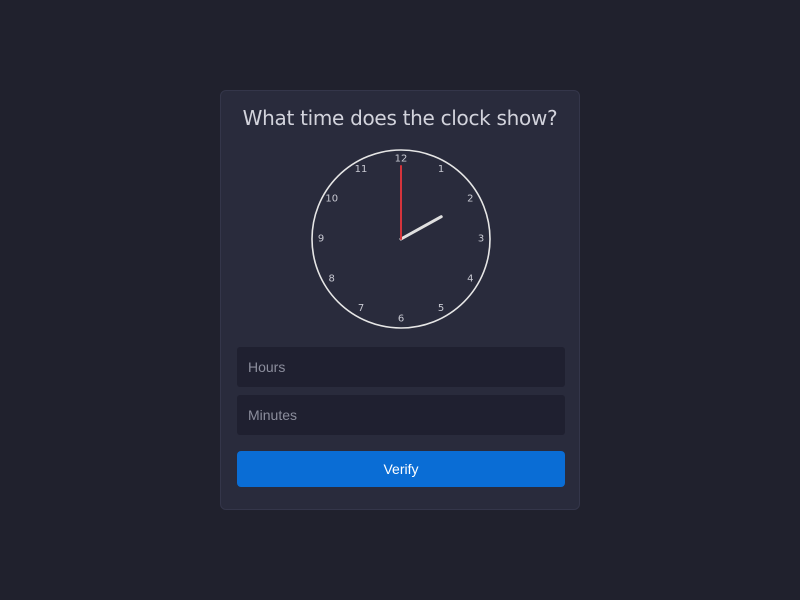 The width and height of the screenshot is (800, 600). I want to click on clock-numeral-8: 8, so click(332, 279).